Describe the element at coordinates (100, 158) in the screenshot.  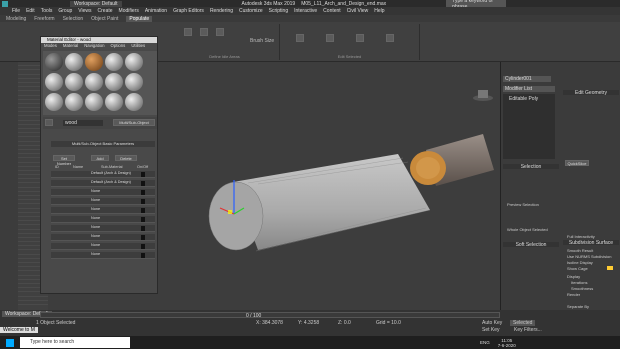
I see `add-button: Add` at that location.